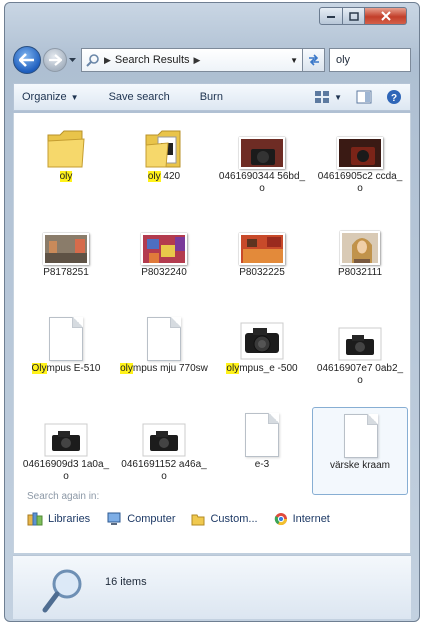 The width and height of the screenshot is (424, 626). Describe the element at coordinates (151, 519) in the screenshot. I see `computer-label: Computer` at that location.